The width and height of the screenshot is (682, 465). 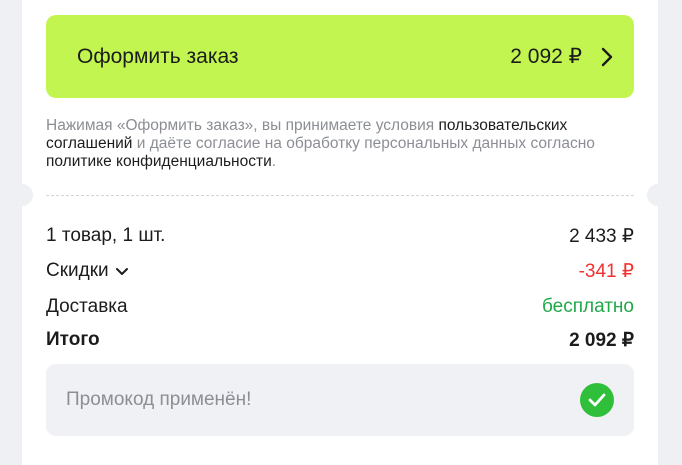 What do you see at coordinates (340, 195) in the screenshot?
I see `dashed-divider` at bounding box center [340, 195].